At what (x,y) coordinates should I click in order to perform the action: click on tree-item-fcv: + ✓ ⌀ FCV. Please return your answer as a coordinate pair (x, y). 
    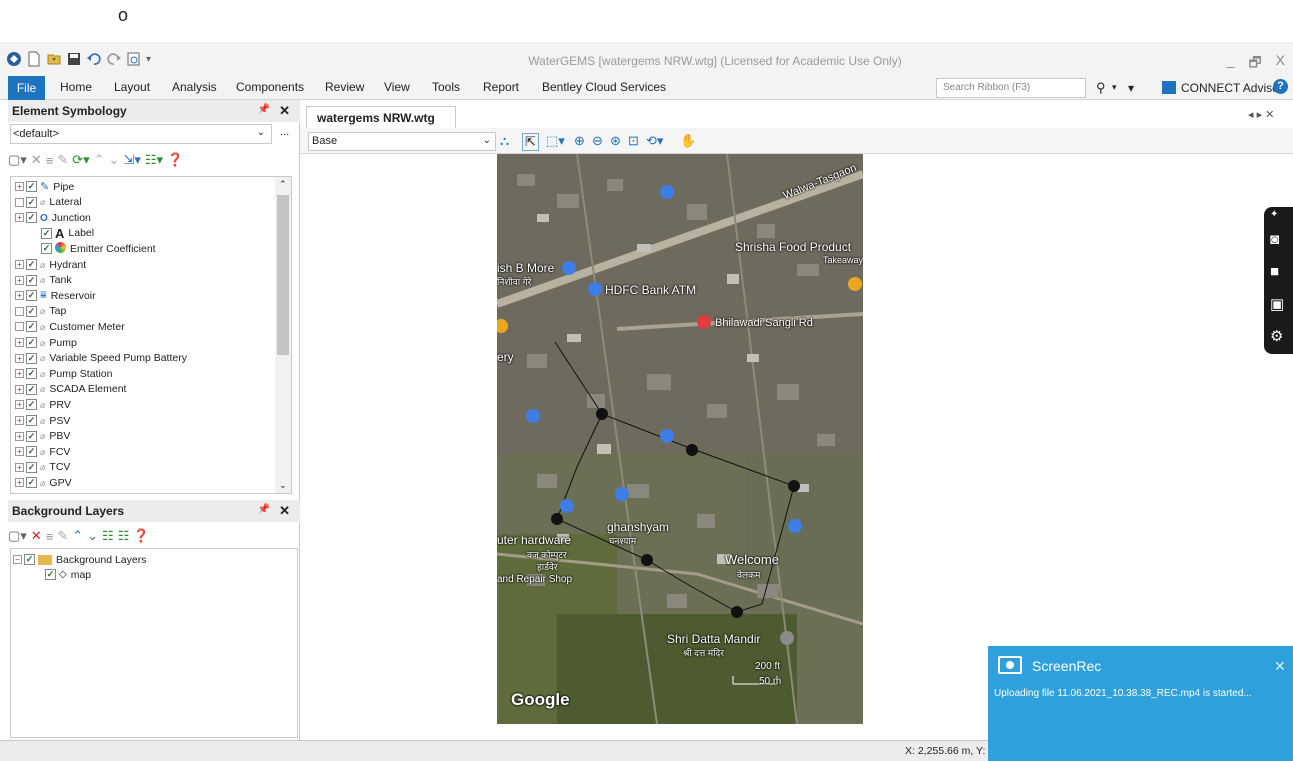
    Looking at the image, I should click on (42, 451).